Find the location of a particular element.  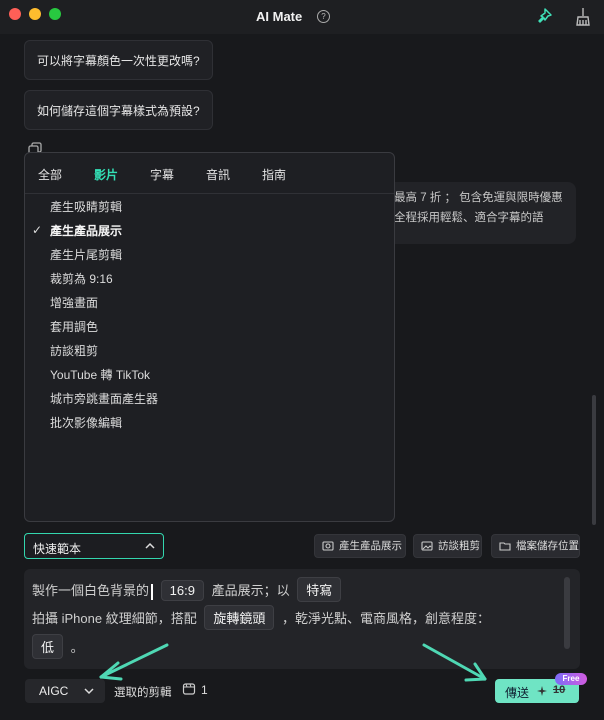

menu-item: 套用調色 is located at coordinates (74, 326).